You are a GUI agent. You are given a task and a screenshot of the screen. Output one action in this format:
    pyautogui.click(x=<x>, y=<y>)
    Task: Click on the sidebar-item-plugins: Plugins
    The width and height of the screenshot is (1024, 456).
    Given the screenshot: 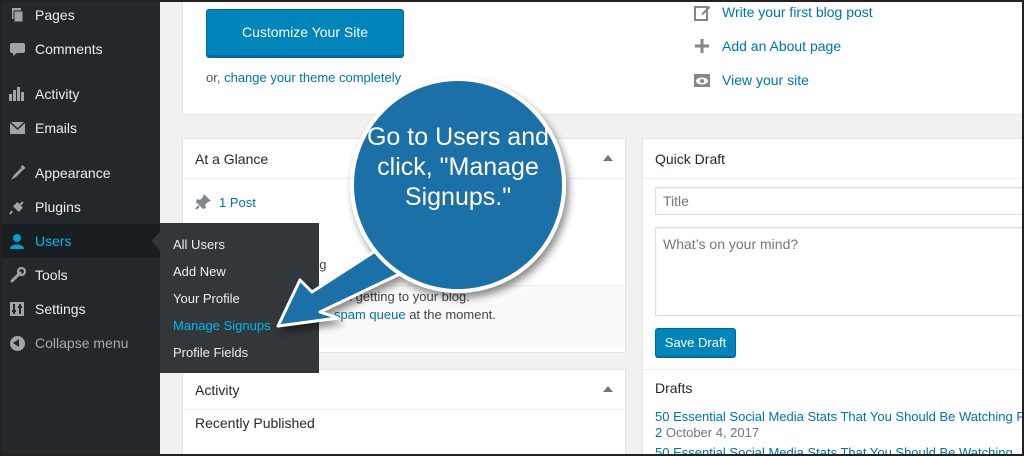 What is the action you would take?
    pyautogui.click(x=80, y=207)
    